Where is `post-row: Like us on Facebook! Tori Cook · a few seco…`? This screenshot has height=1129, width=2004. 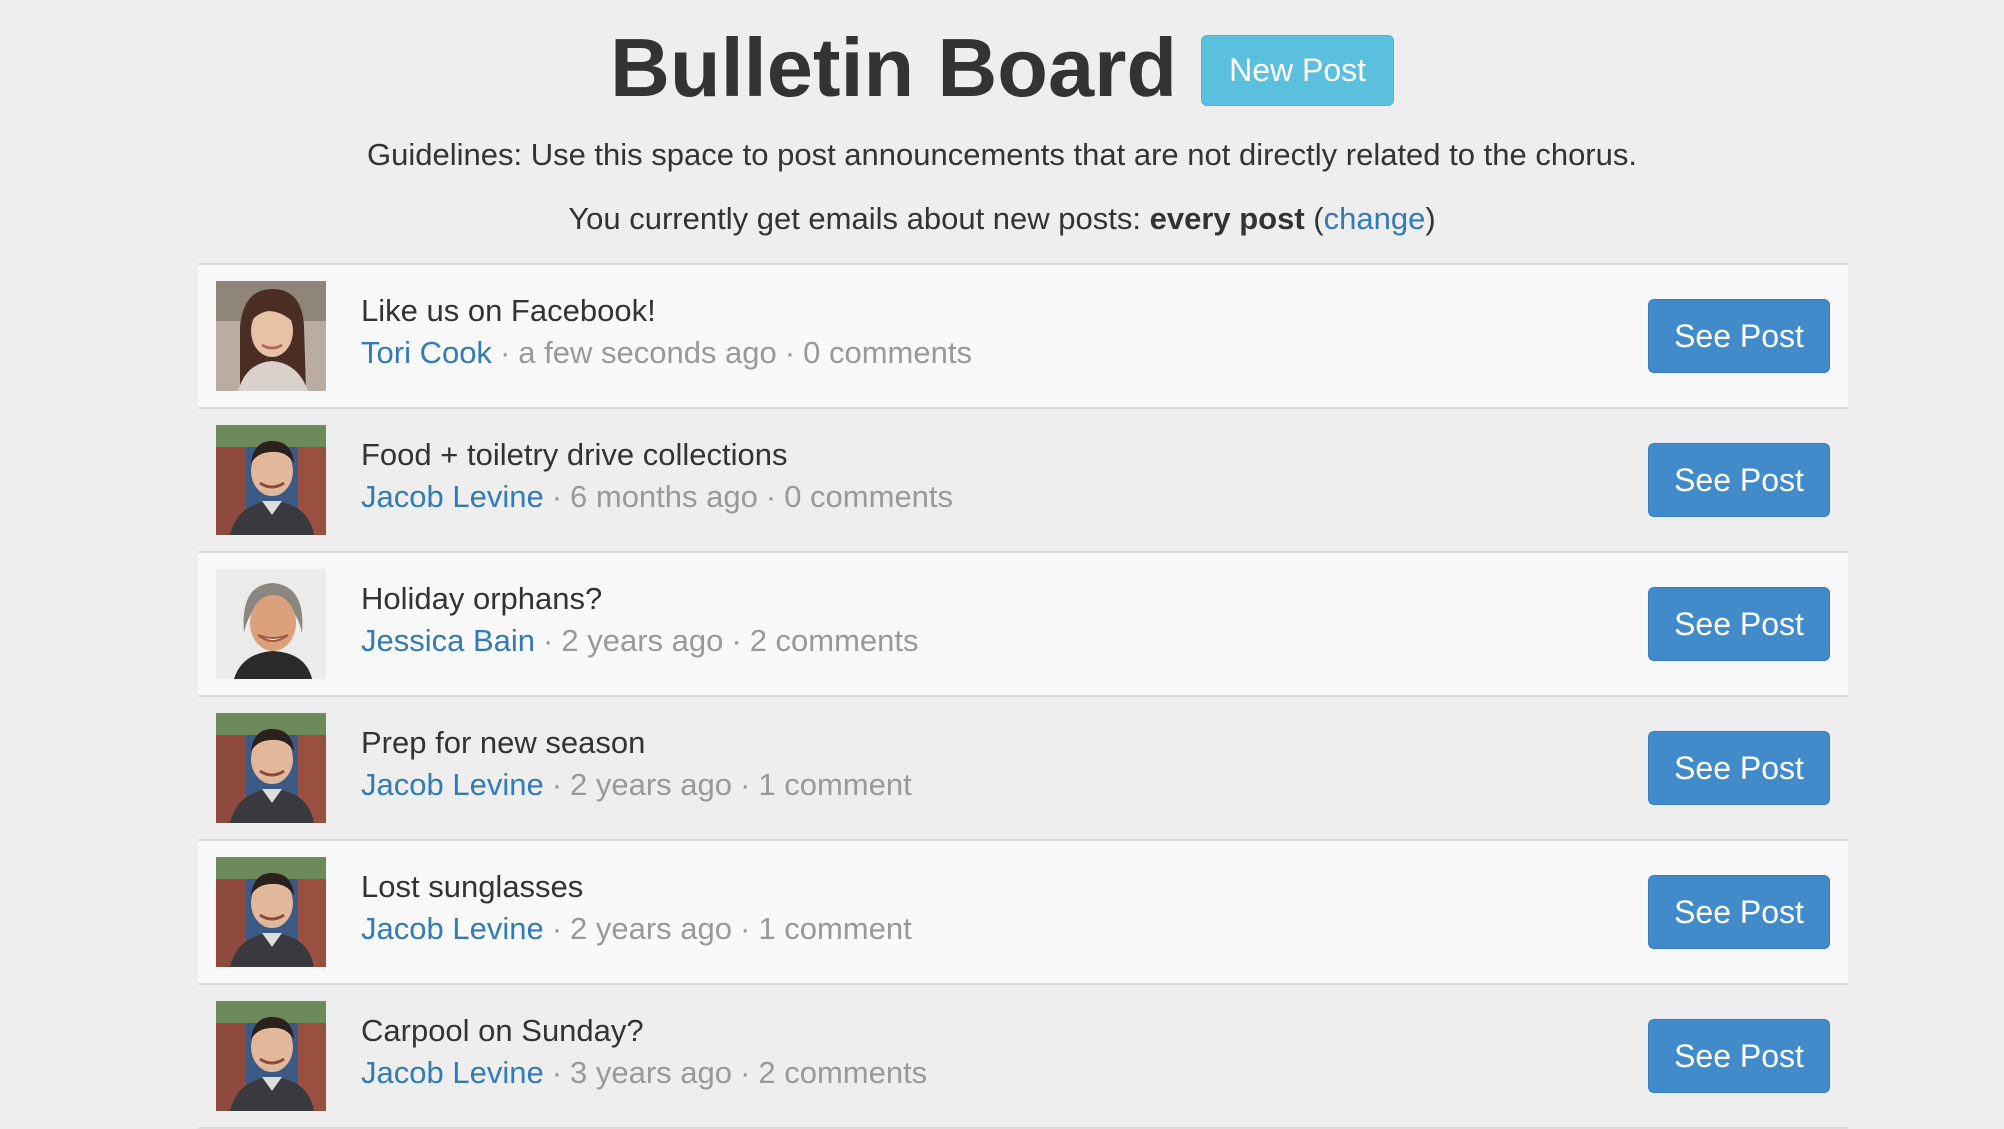 post-row: Like us on Facebook! Tori Cook · a few seco… is located at coordinates (1023, 337).